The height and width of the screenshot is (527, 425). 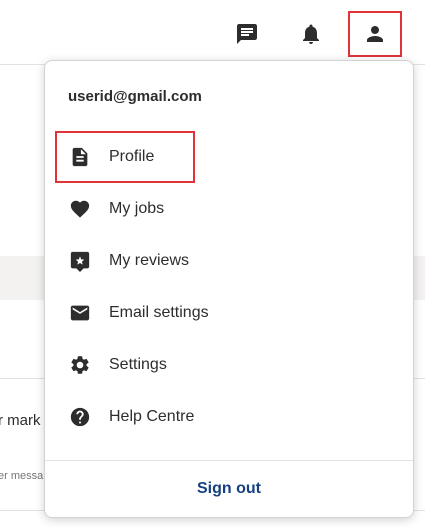 What do you see at coordinates (229, 313) in the screenshot?
I see `menu-item-email-settings: Email settings` at bounding box center [229, 313].